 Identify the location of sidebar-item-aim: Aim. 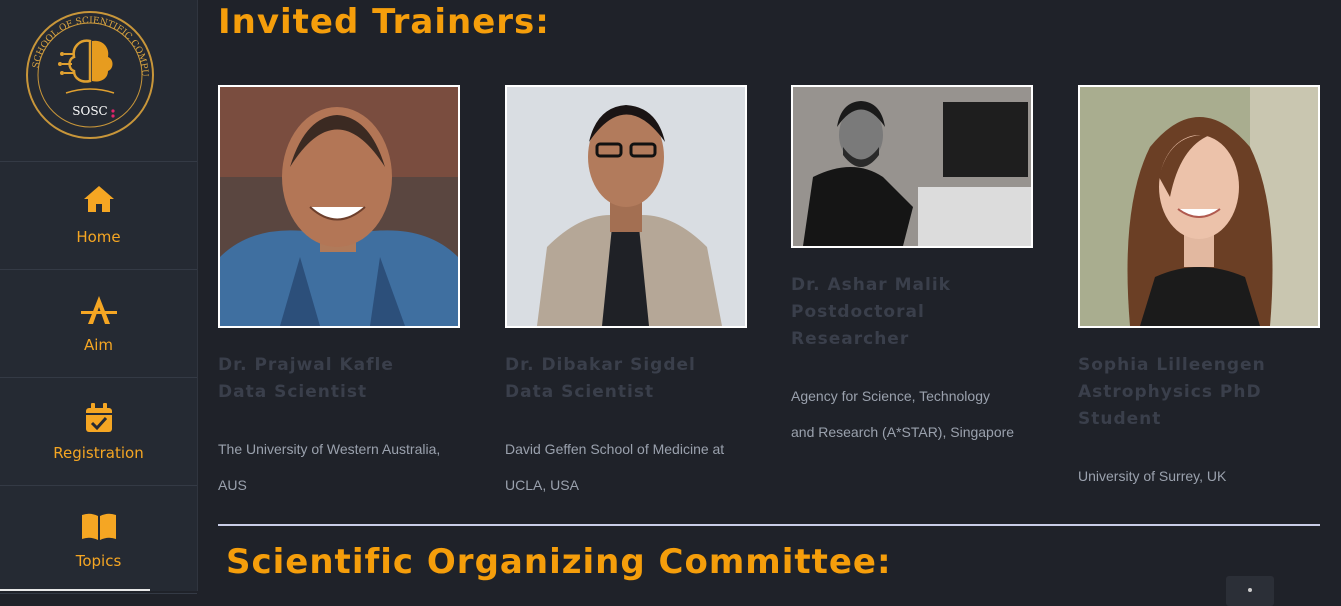
(98, 324).